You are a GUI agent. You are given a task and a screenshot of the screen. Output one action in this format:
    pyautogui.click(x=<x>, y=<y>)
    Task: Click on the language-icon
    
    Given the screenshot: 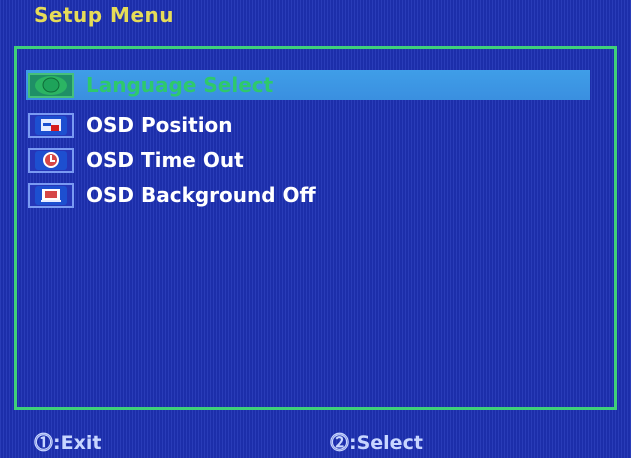 What is the action you would take?
    pyautogui.click(x=51, y=85)
    